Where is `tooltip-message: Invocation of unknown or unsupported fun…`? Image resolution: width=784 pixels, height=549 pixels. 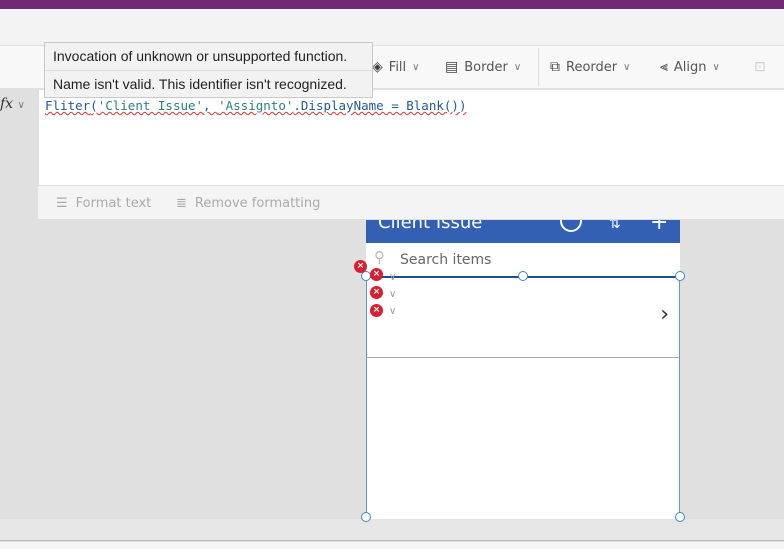
tooltip-message: Invocation of unknown or unsupported fun… is located at coordinates (200, 56).